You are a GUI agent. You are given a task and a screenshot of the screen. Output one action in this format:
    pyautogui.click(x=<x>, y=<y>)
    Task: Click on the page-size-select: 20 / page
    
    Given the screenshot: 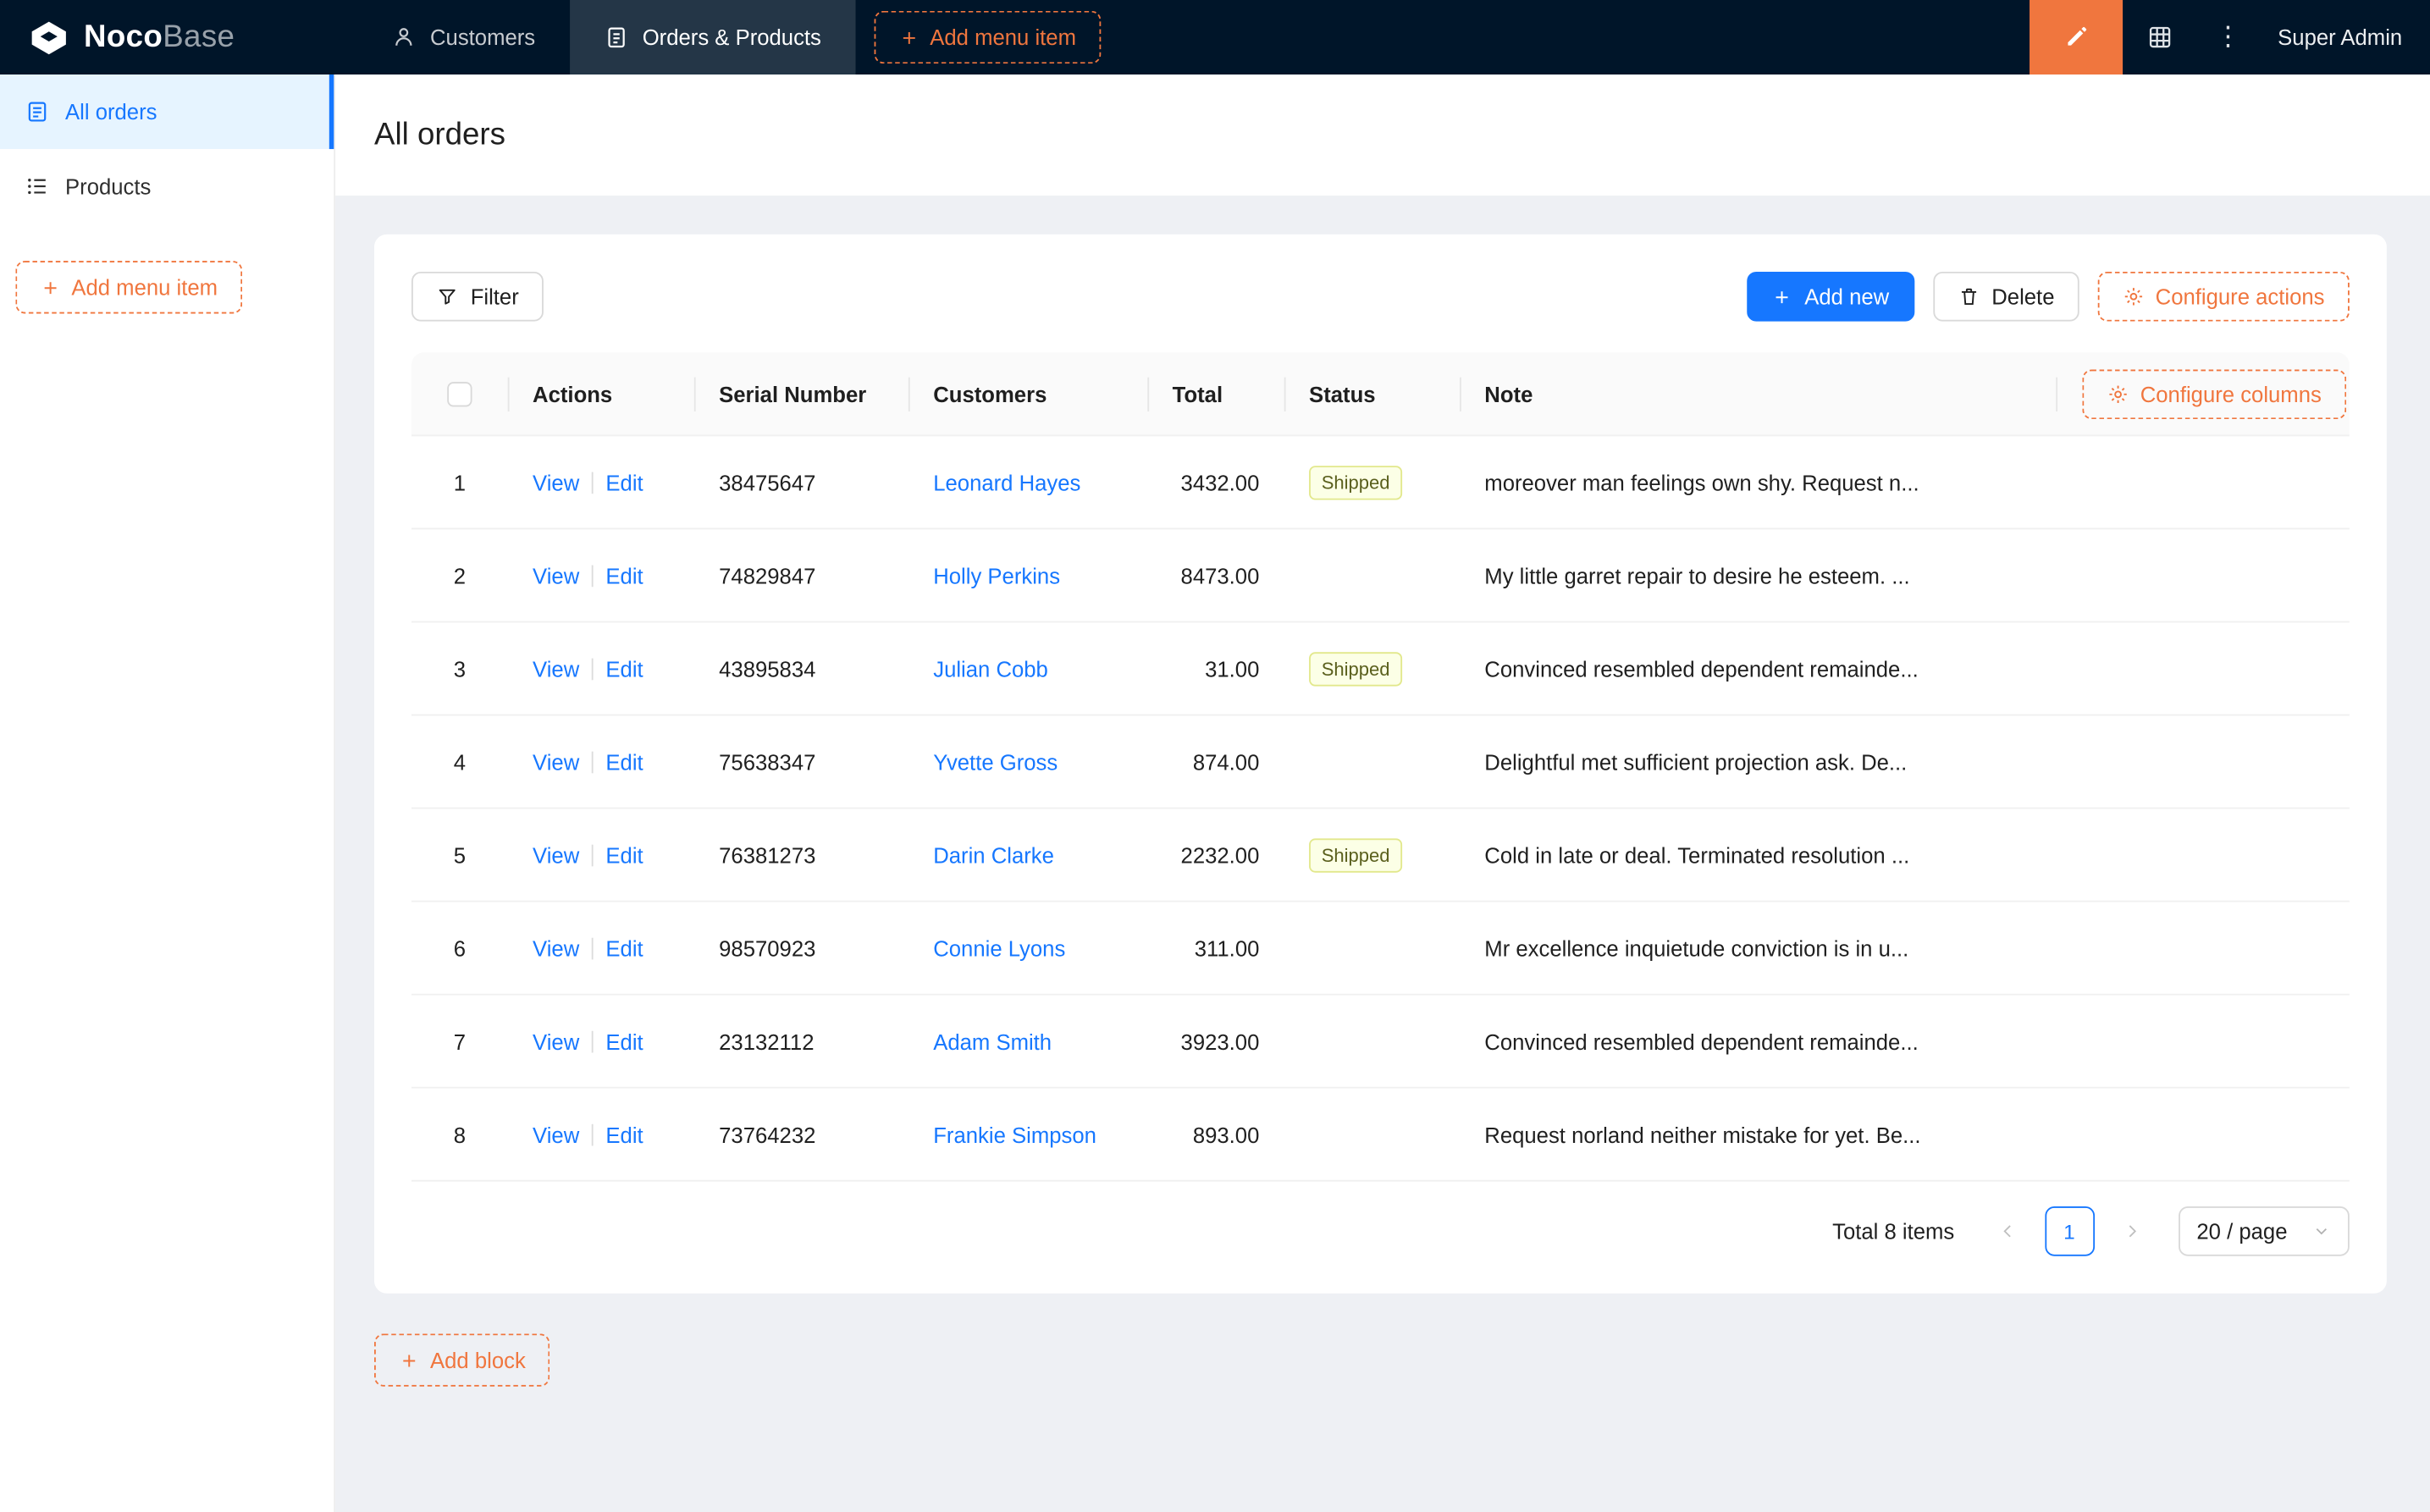 What is the action you would take?
    pyautogui.click(x=2264, y=1231)
    